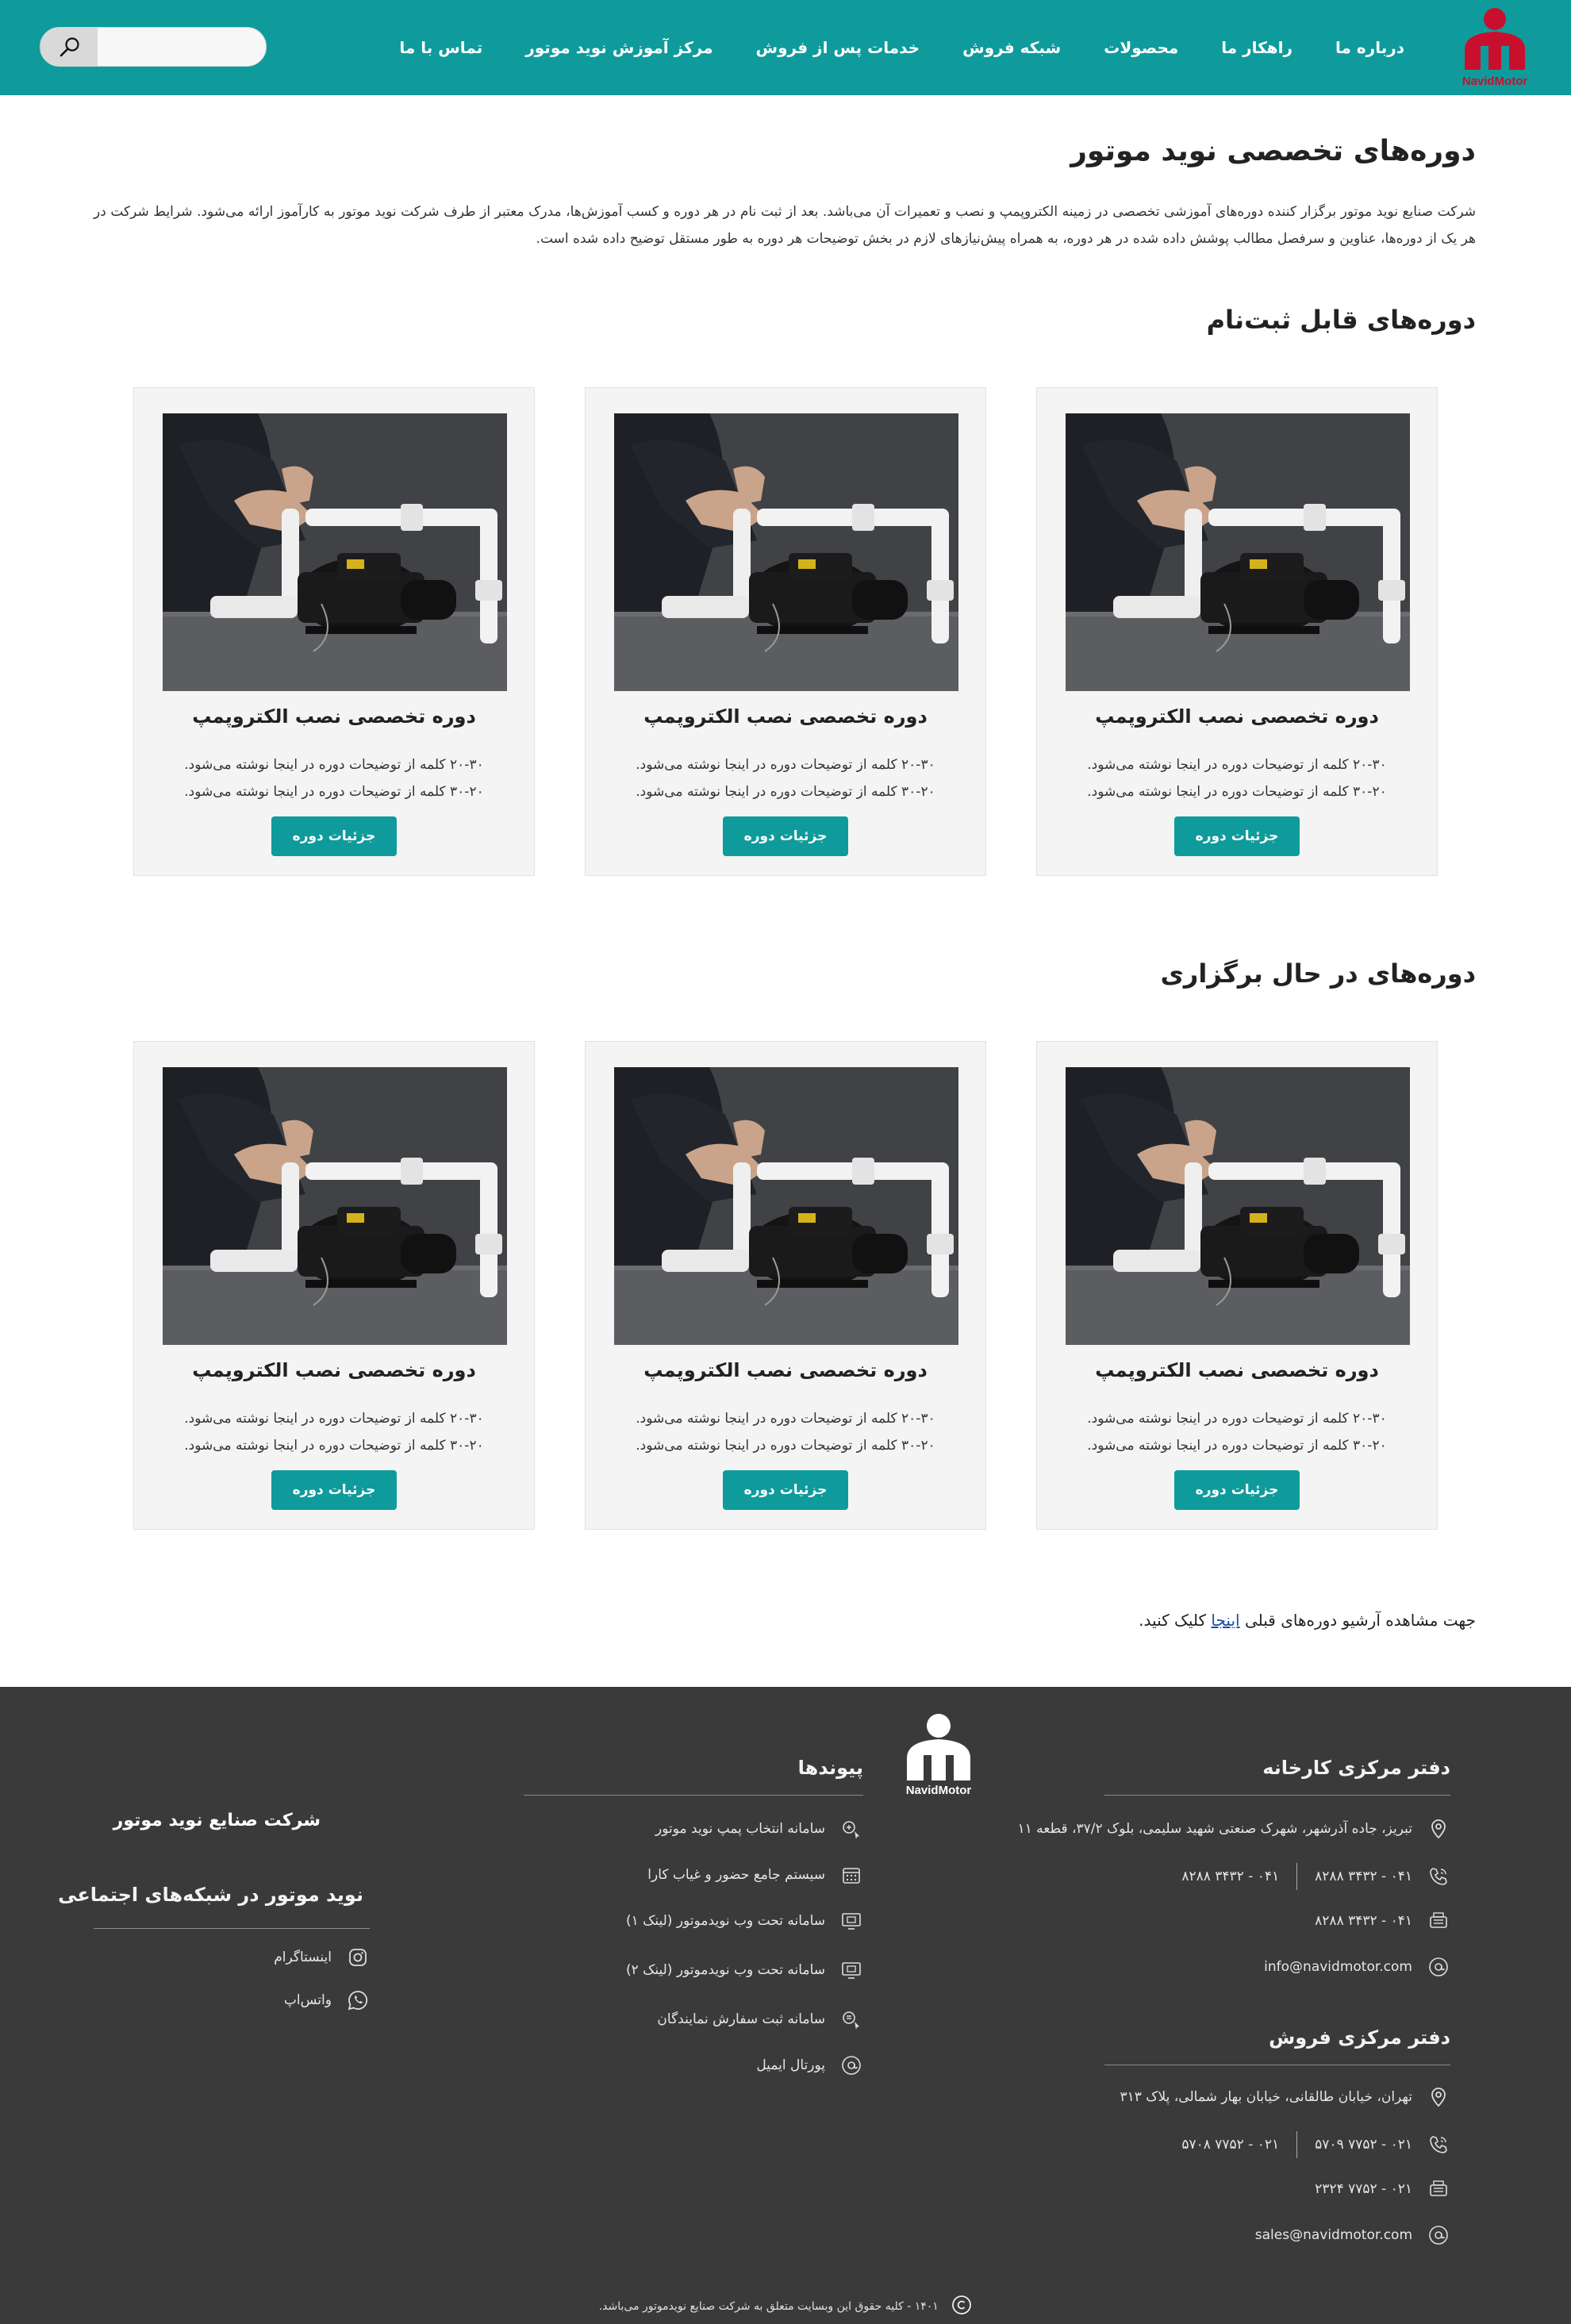  What do you see at coordinates (1363, 2145) in the screenshot?
I see `sales-phone-1: ۰۲۱ - ۷۷۵۲ ۵۷۰۹` at bounding box center [1363, 2145].